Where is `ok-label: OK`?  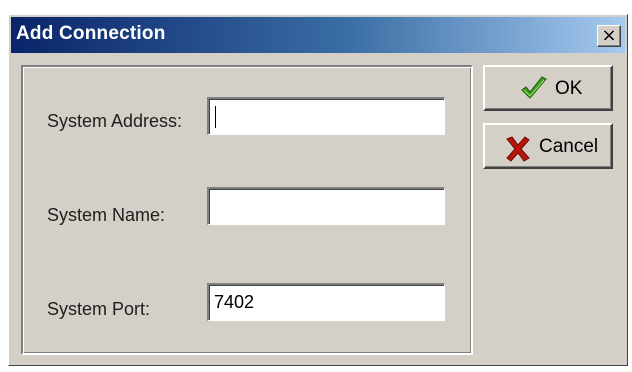 ok-label: OK is located at coordinates (569, 88).